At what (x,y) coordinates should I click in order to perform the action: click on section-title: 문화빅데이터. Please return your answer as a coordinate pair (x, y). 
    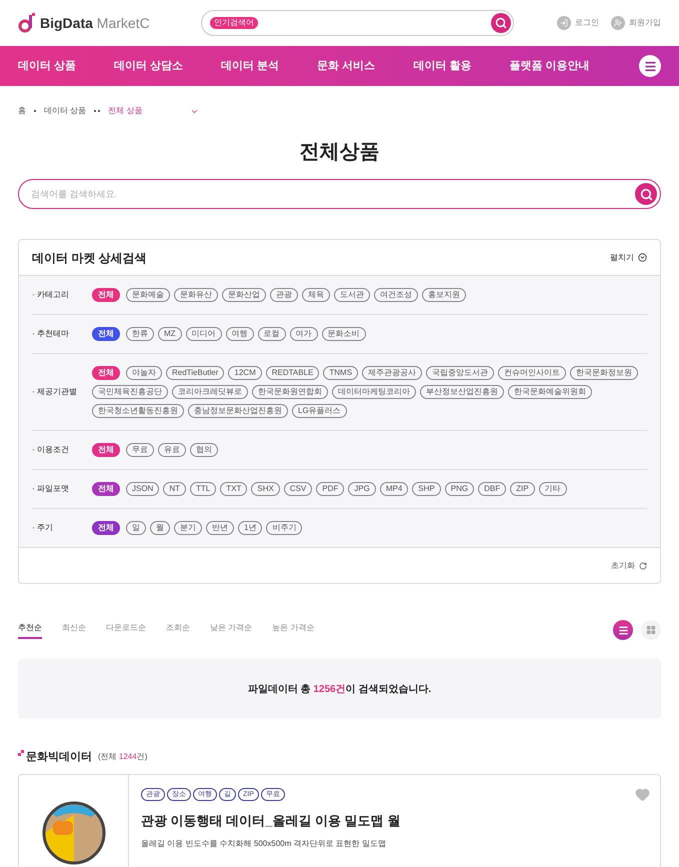
    Looking at the image, I should click on (59, 757).